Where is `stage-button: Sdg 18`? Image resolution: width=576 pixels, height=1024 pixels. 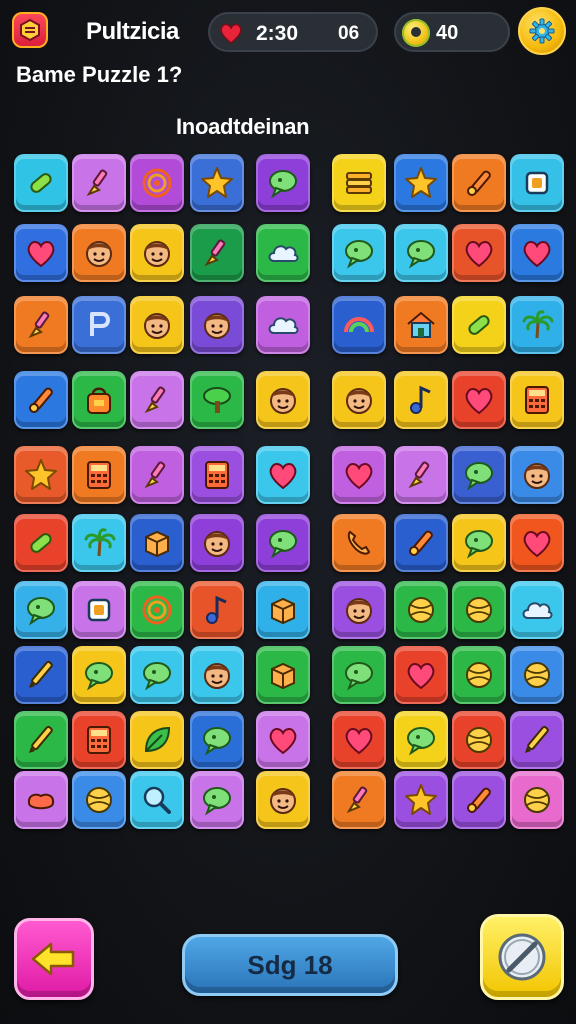 stage-button: Sdg 18 is located at coordinates (290, 965).